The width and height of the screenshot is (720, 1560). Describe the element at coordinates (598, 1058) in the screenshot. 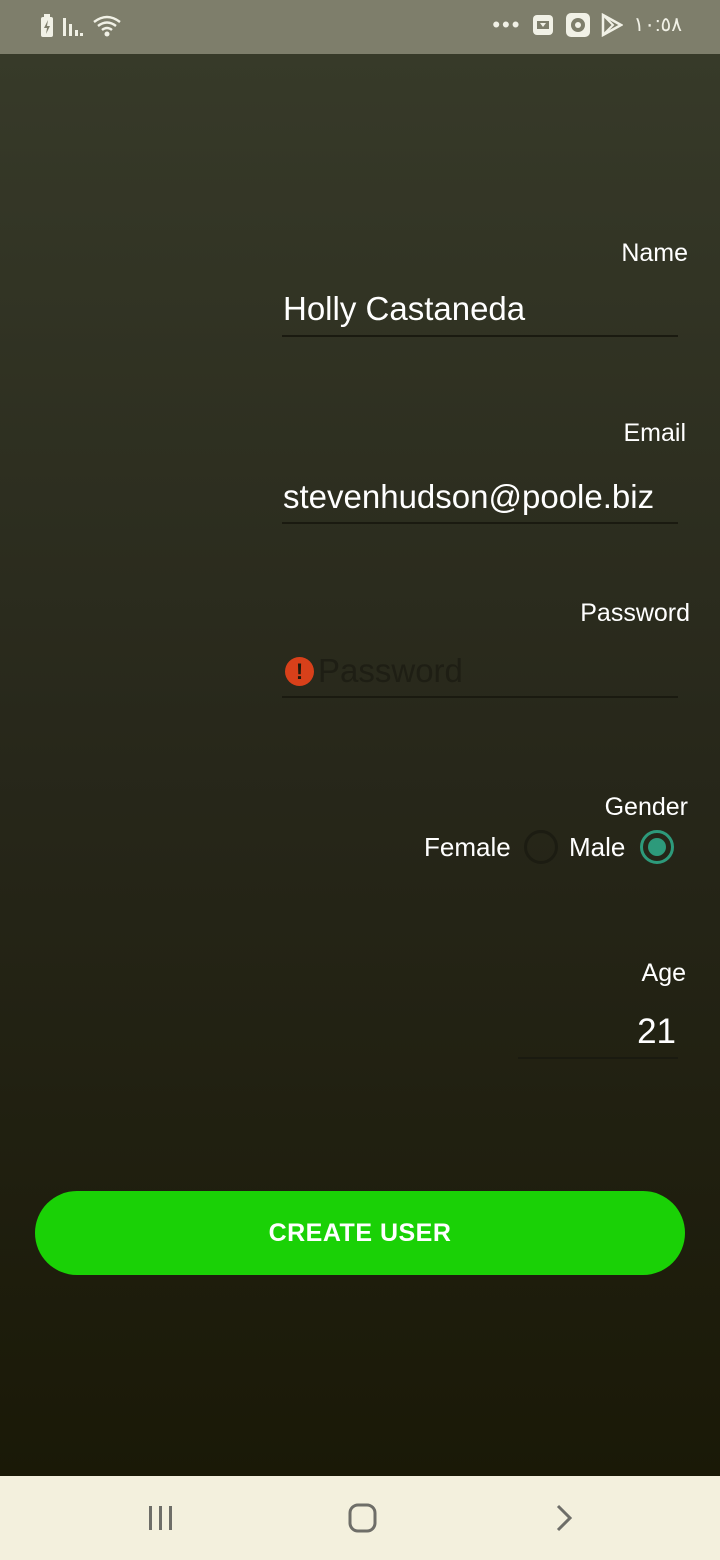

I see `age-field-underline` at that location.